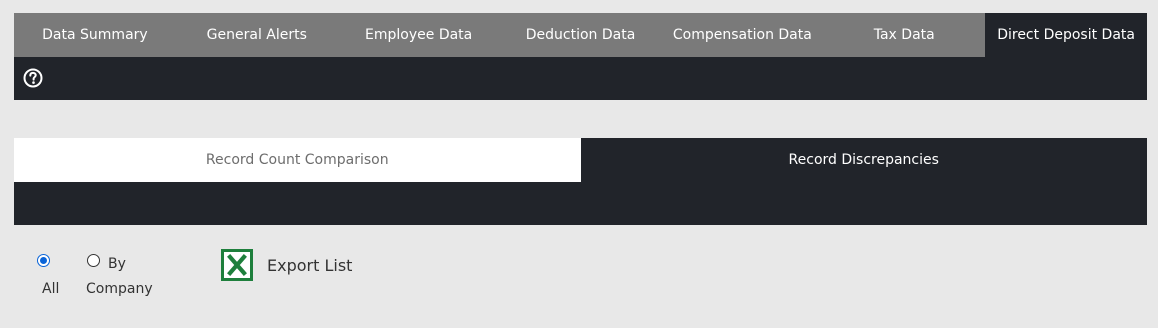 This screenshot has width=1158, height=328. Describe the element at coordinates (419, 35) in the screenshot. I see `tab-employee-data: Employee Data` at that location.